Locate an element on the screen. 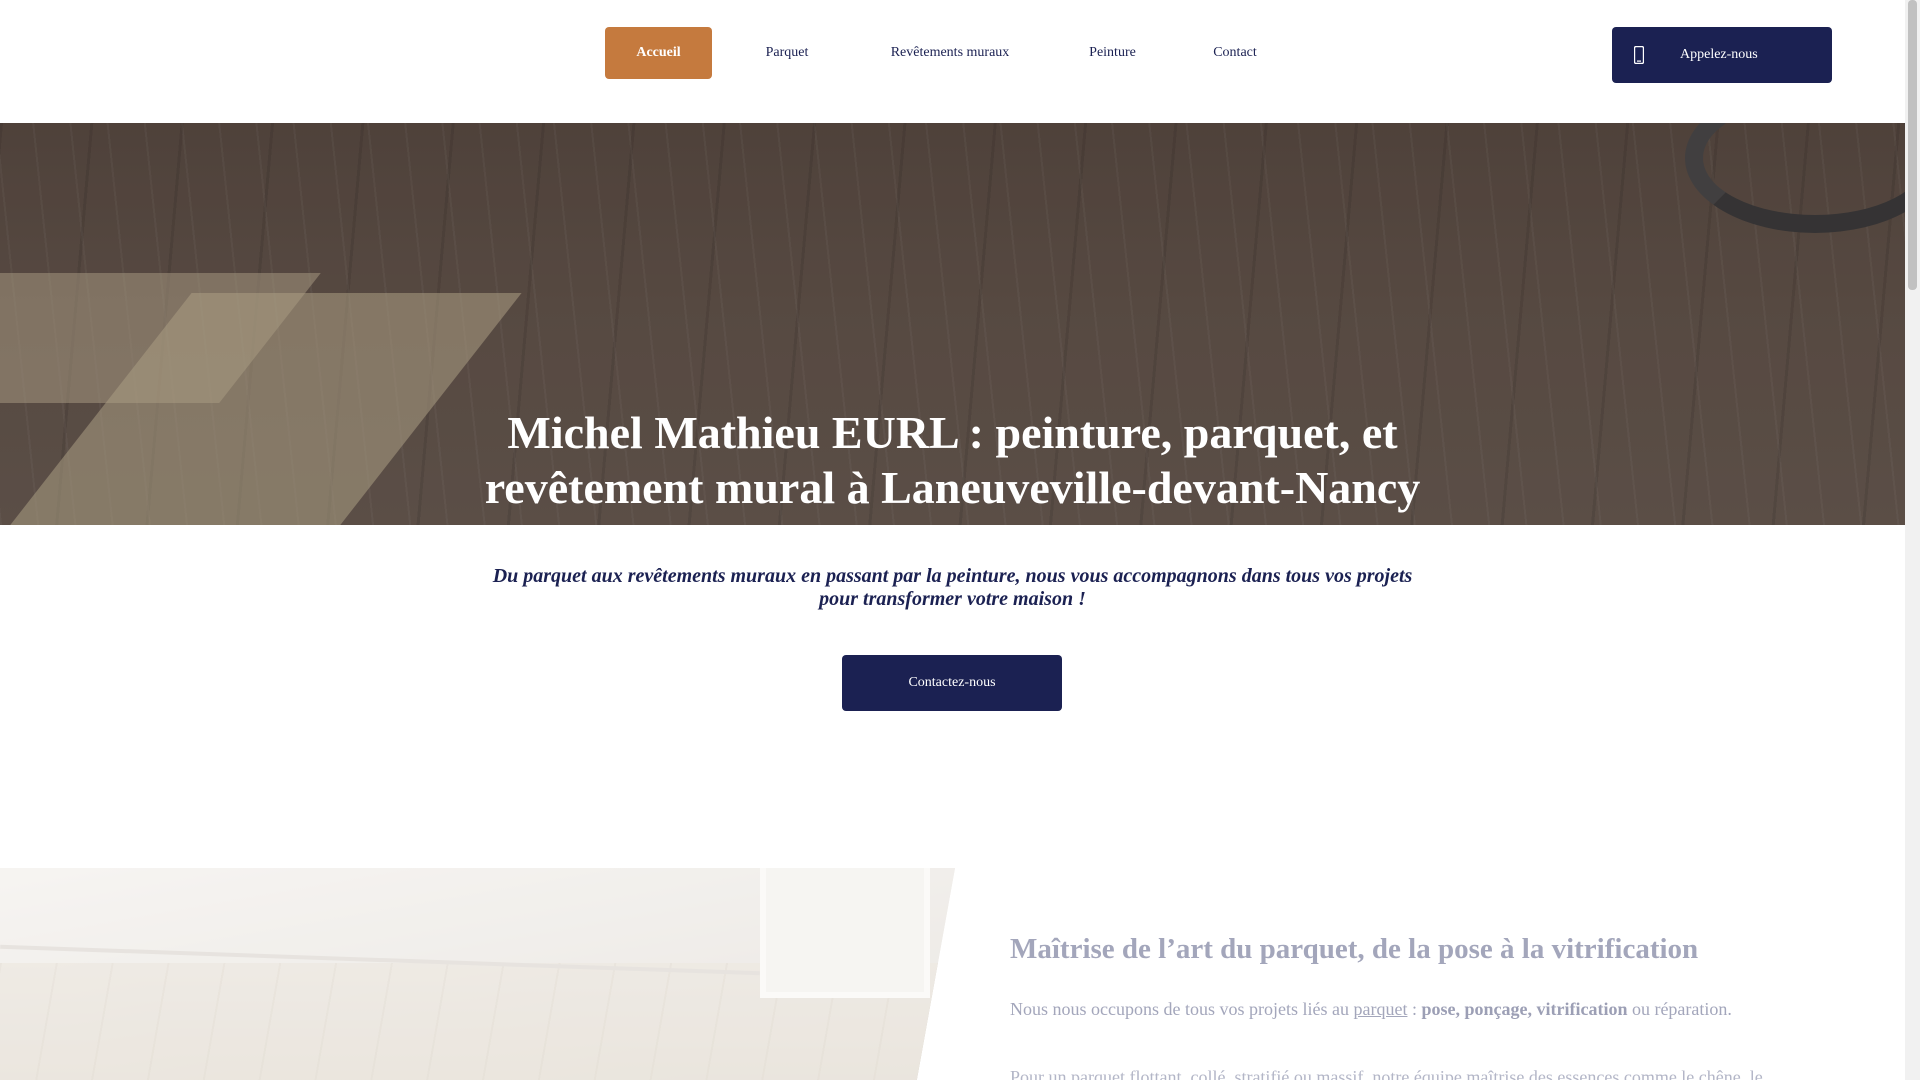 The width and height of the screenshot is (1920, 1080). contact-button: Contactez-nous is located at coordinates (952, 683).